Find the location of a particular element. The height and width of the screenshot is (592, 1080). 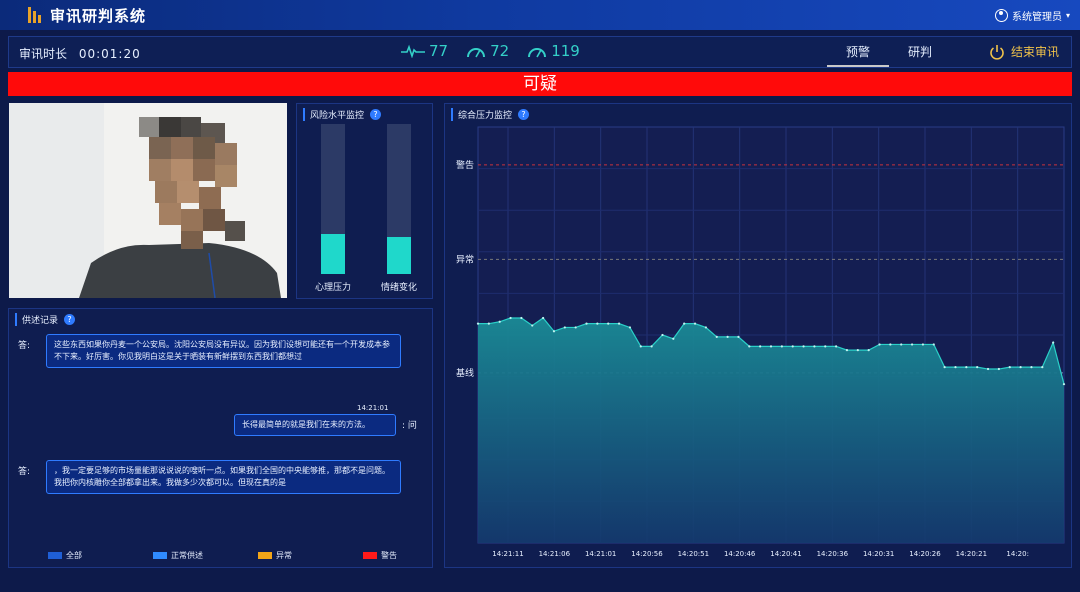

end-interrogation-button: 结束审讯 is located at coordinates (1024, 51).